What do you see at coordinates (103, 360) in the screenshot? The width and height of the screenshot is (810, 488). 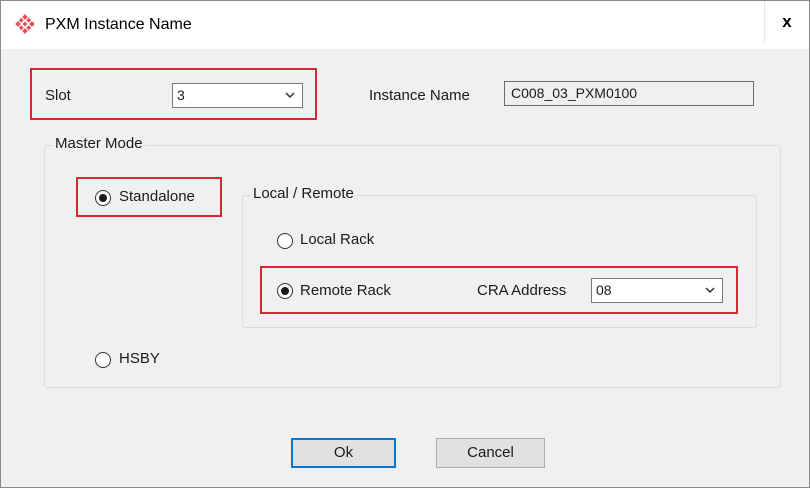 I see `hsby-radio` at bounding box center [103, 360].